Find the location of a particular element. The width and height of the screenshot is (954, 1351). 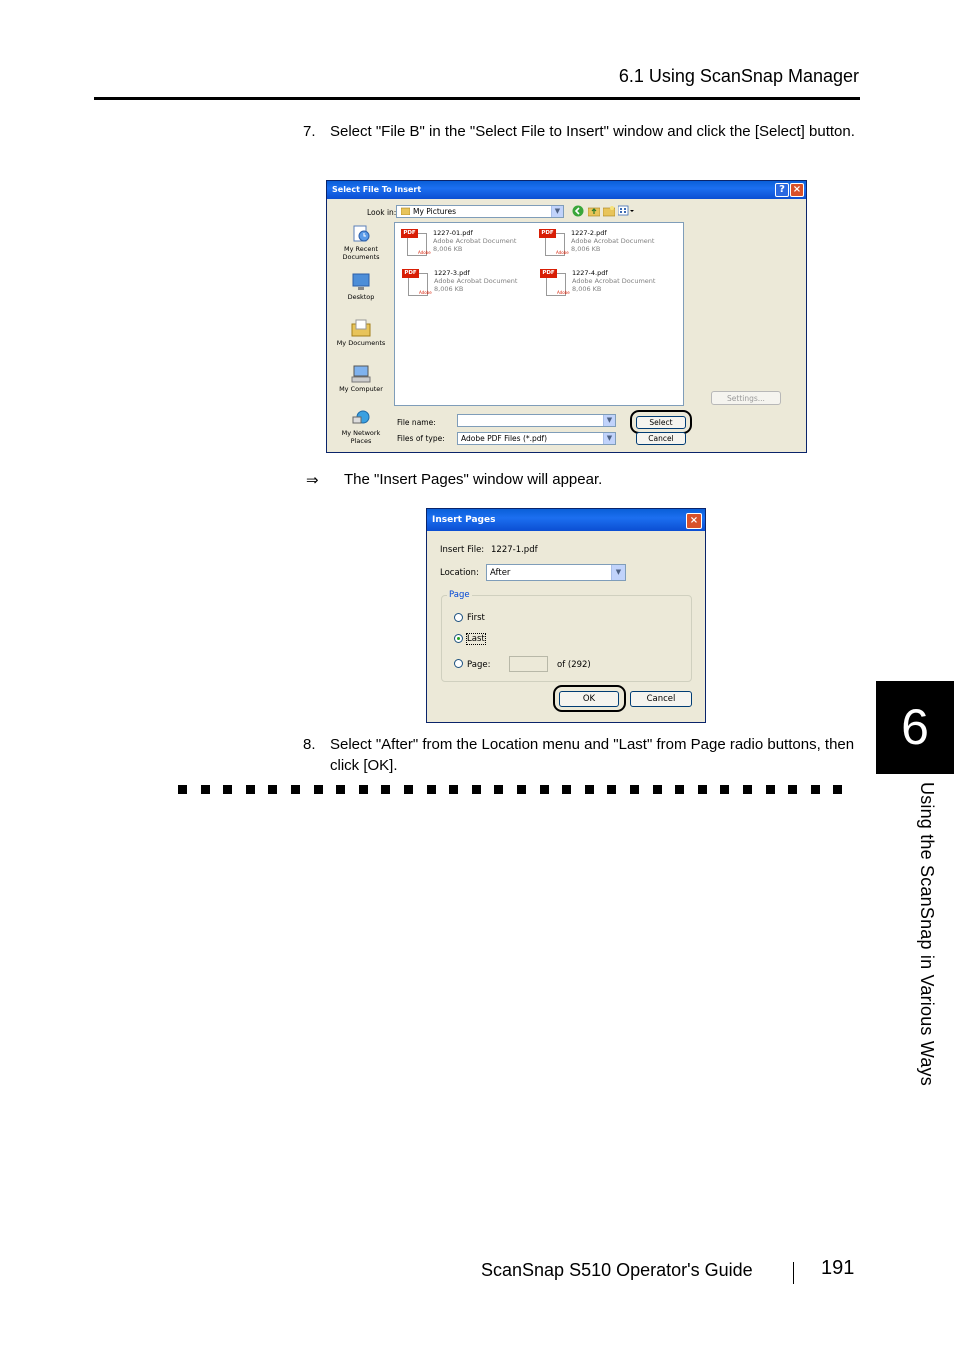

insert-file-value: 1227-1.pdf is located at coordinates (514, 550).